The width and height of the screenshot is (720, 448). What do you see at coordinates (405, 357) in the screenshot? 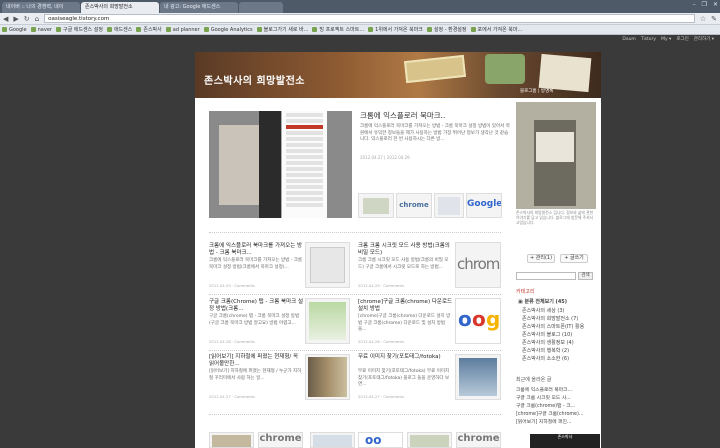
I see `post-title: 무료 이미지 찾기(포토태그/fotoka)` at bounding box center [405, 357].